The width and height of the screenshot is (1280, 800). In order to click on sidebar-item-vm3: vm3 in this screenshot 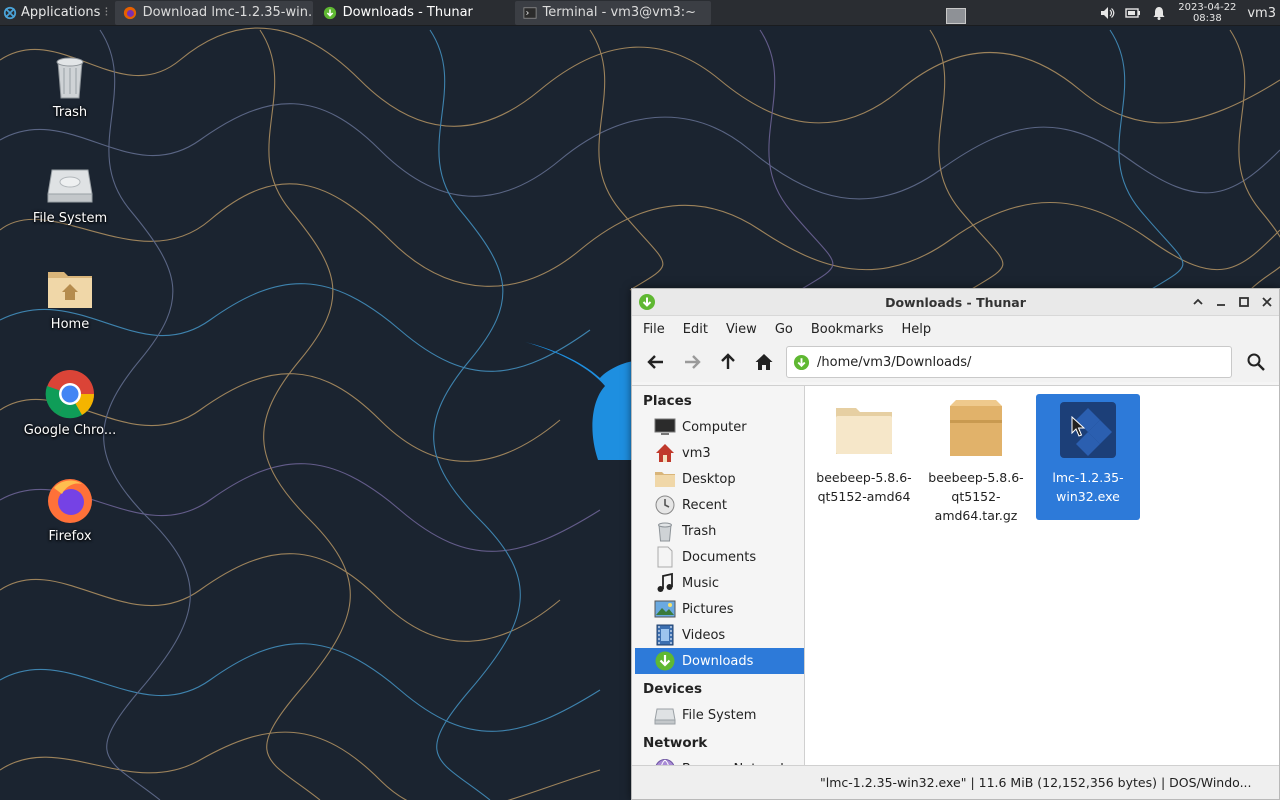, I will do `click(719, 453)`.